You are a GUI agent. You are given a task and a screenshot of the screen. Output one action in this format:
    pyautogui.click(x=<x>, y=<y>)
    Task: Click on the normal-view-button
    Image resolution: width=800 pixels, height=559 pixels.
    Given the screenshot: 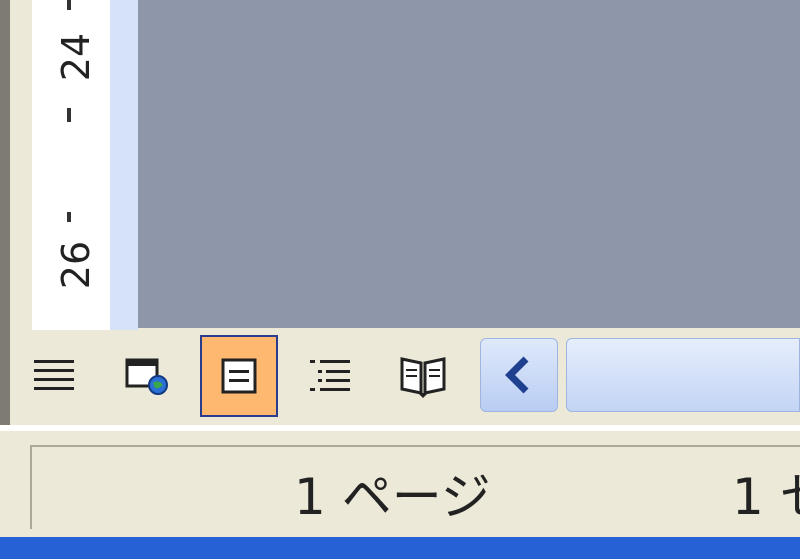 What is the action you would take?
    pyautogui.click(x=54, y=376)
    